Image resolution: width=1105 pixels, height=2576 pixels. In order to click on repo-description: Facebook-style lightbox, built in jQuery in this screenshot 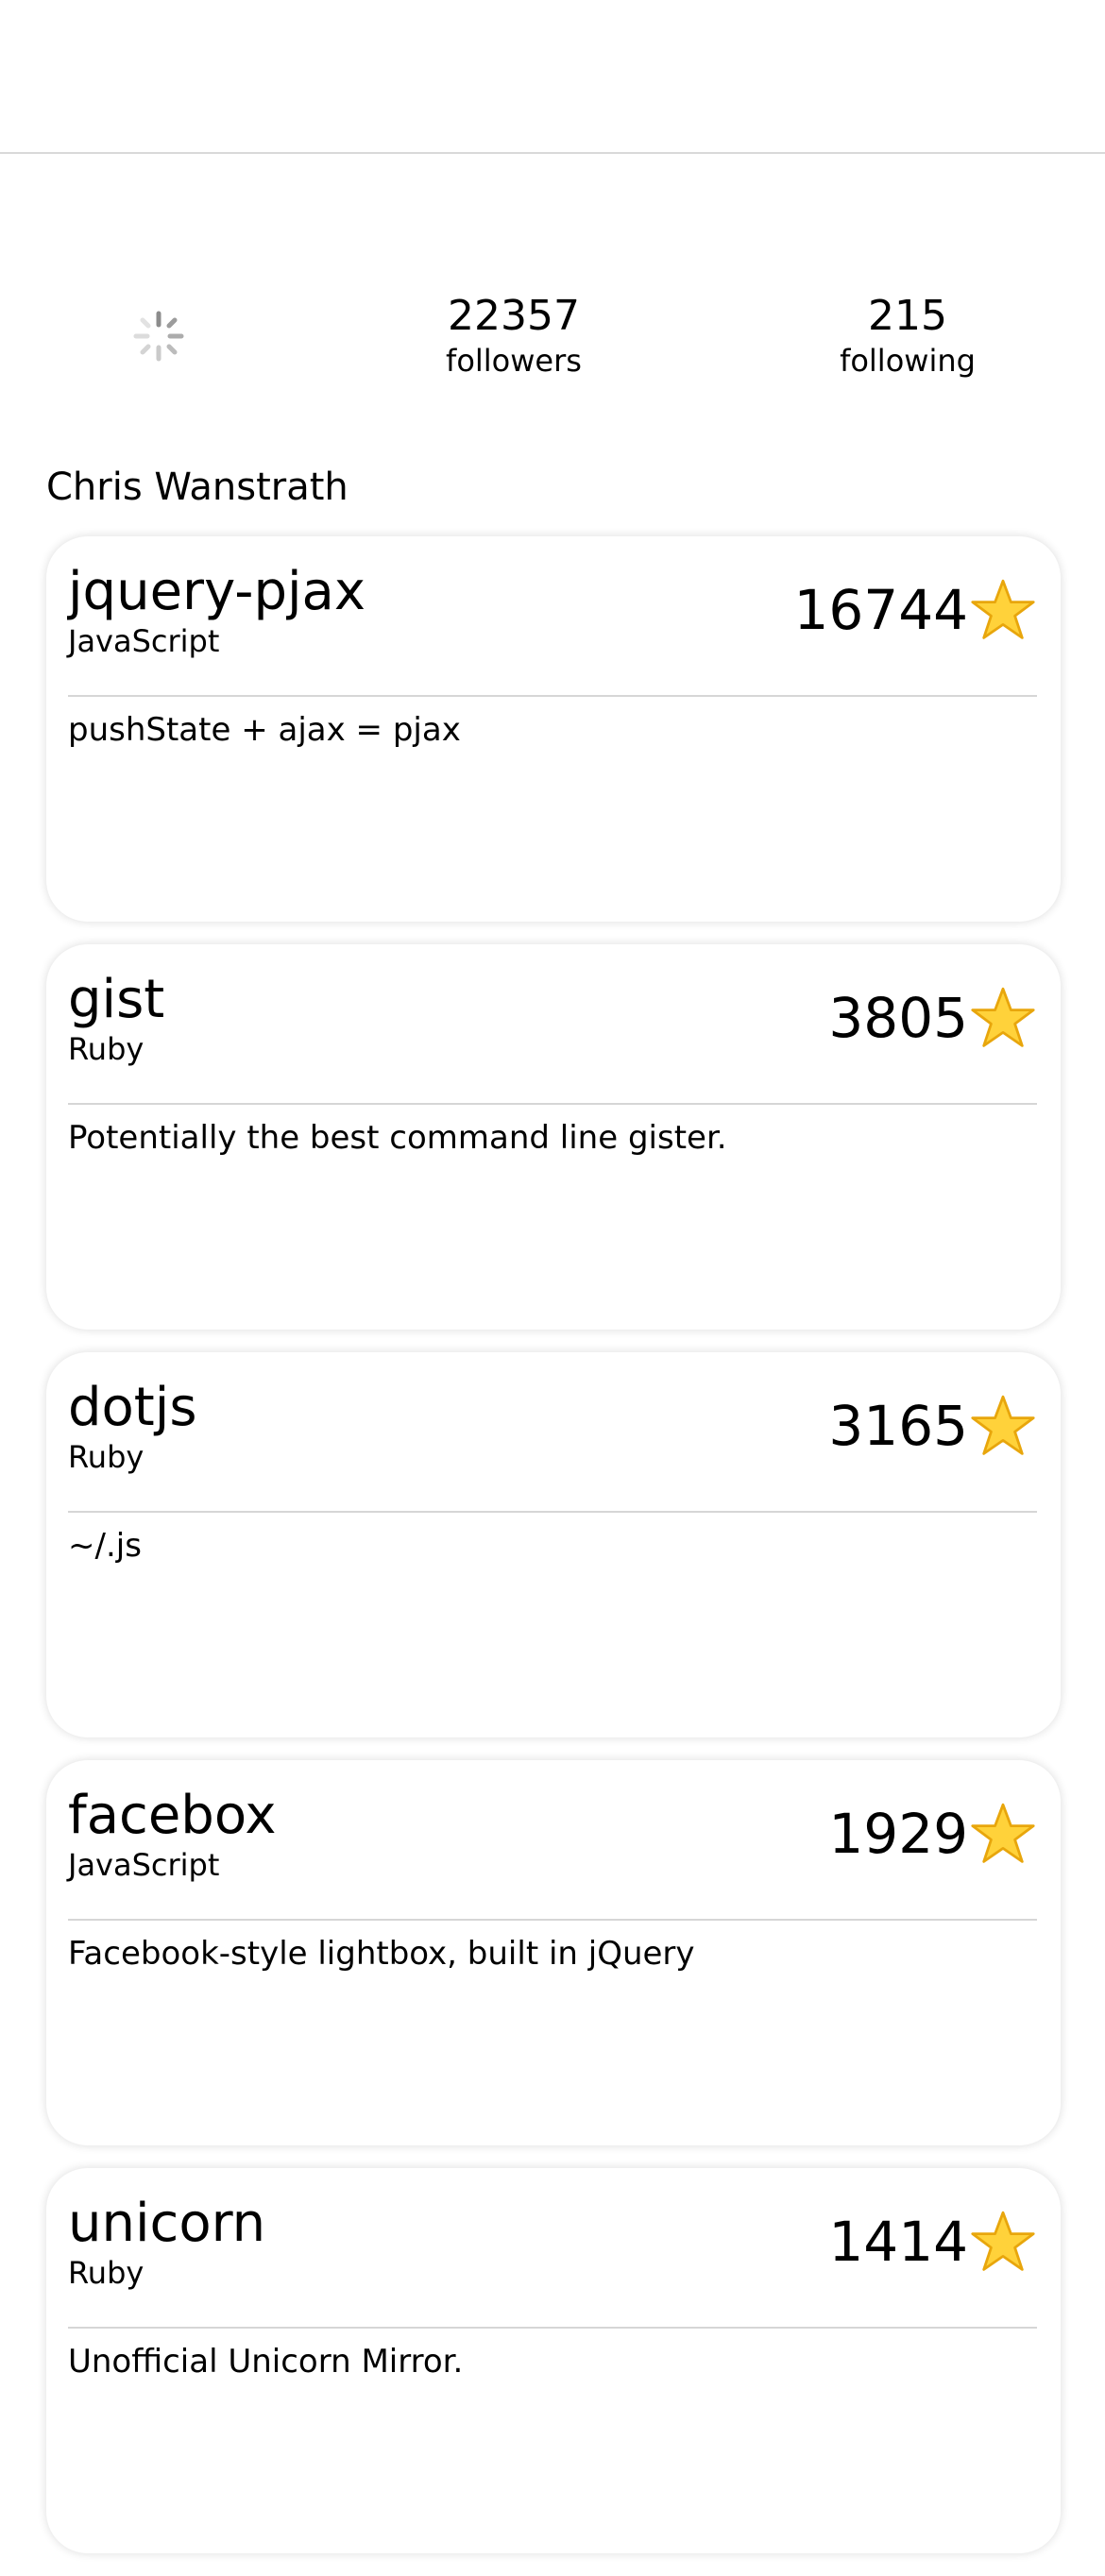, I will do `click(381, 1954)`.